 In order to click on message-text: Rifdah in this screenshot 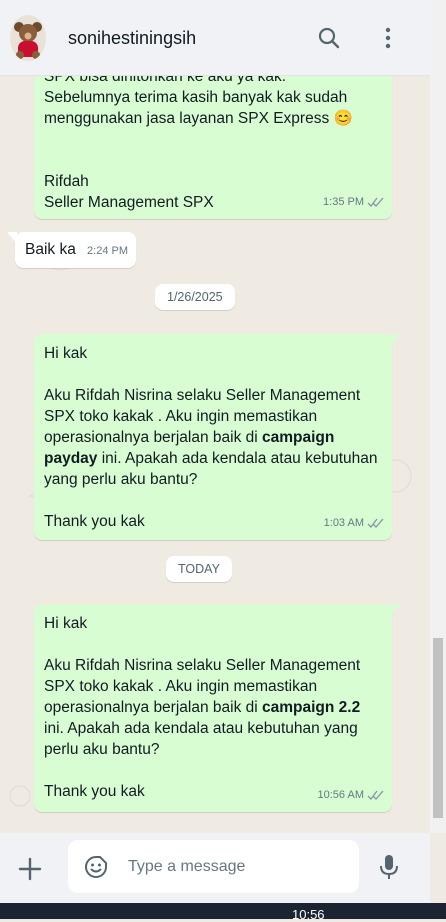, I will do `click(66, 181)`.